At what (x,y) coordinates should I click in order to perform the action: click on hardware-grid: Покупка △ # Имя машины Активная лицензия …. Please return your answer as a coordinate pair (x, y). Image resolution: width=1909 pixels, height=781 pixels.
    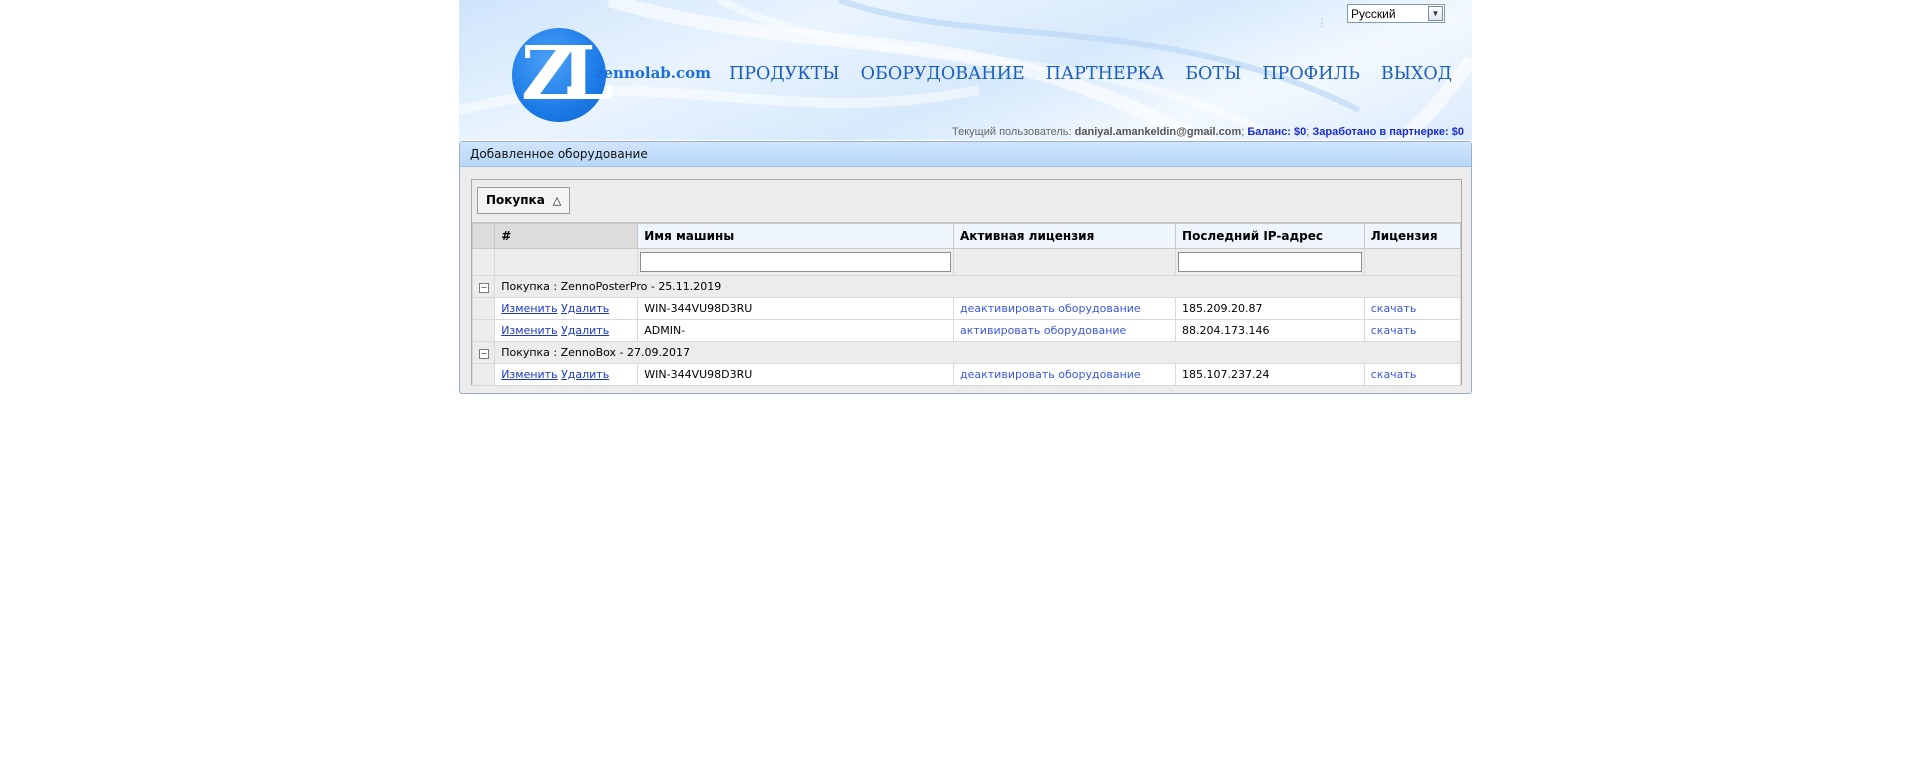
    Looking at the image, I should click on (966, 282).